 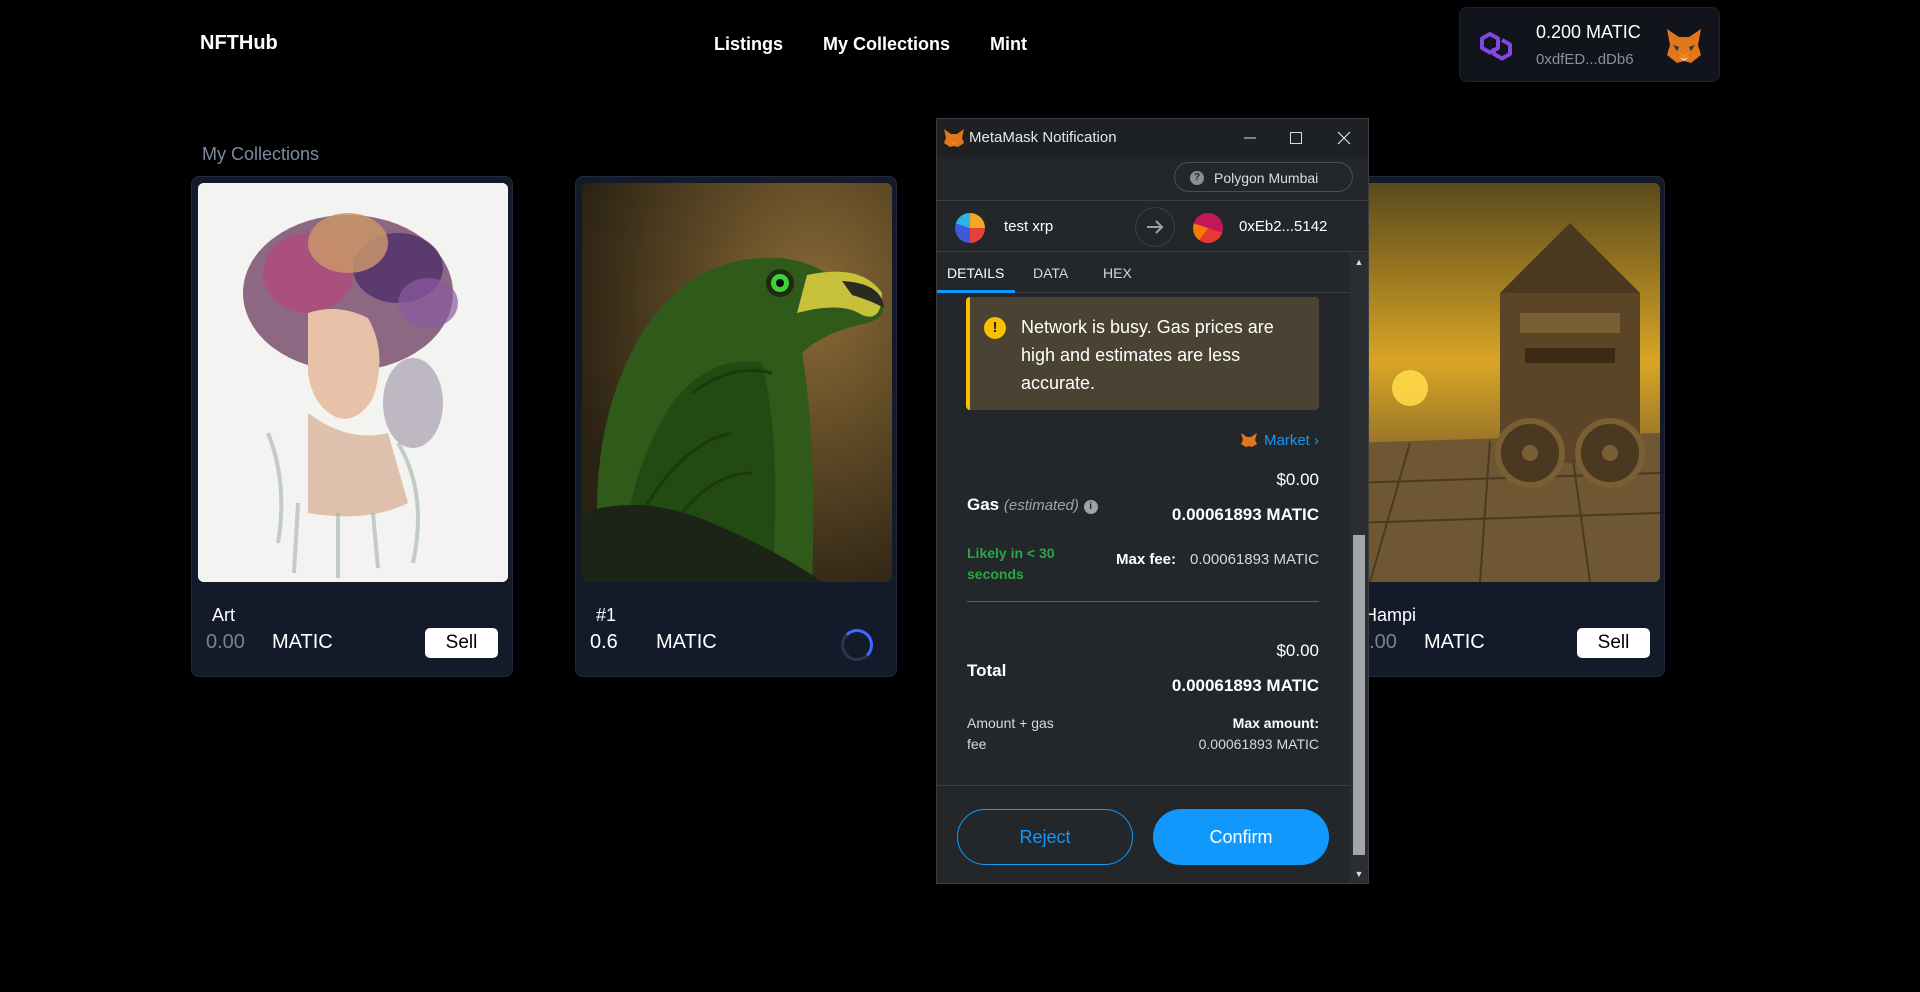 What do you see at coordinates (1197, 178) in the screenshot?
I see `question-icon: ?` at bounding box center [1197, 178].